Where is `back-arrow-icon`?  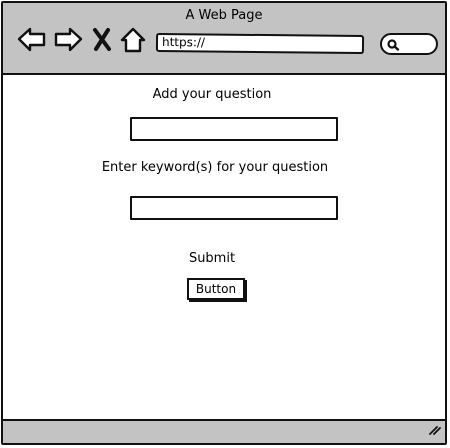 back-arrow-icon is located at coordinates (32, 40).